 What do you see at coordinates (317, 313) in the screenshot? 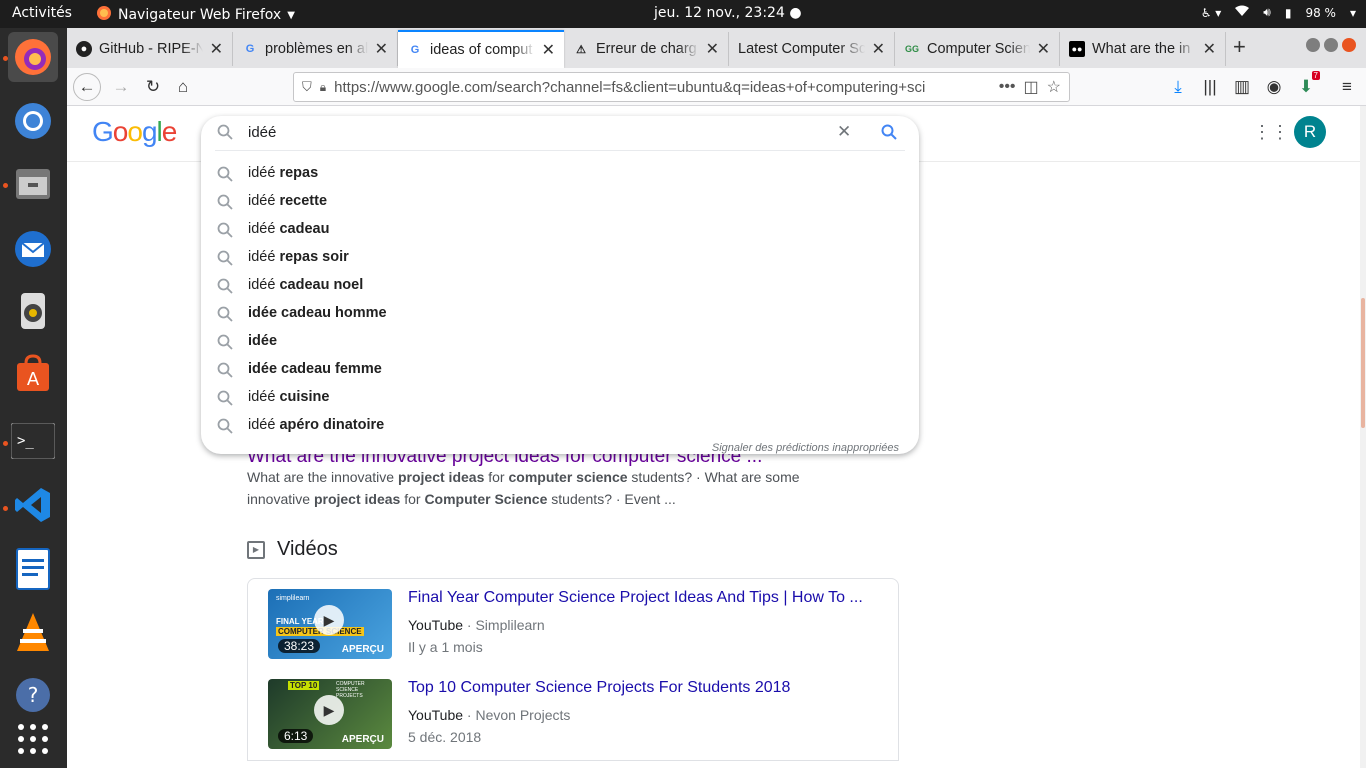
I see `suggestion-text: idée cadeau homme` at bounding box center [317, 313].